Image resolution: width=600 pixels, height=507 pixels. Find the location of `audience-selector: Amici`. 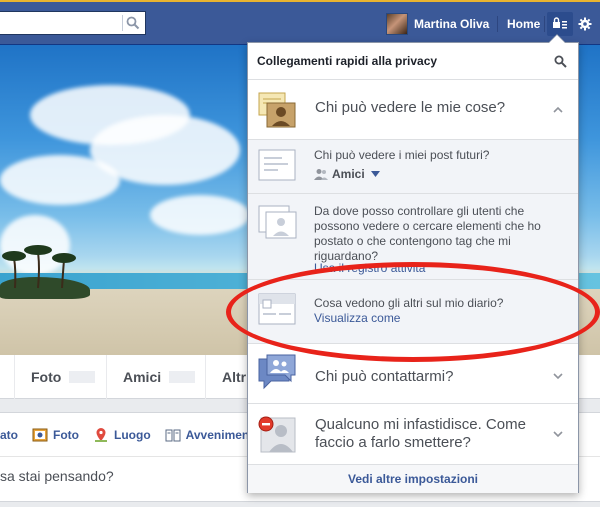

audience-selector: Amici is located at coordinates (347, 174).